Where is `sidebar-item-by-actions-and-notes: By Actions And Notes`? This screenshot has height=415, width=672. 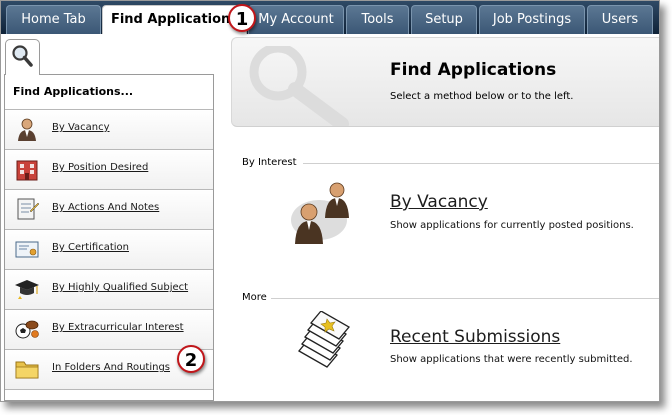 sidebar-item-by-actions-and-notes: By Actions And Notes is located at coordinates (109, 210).